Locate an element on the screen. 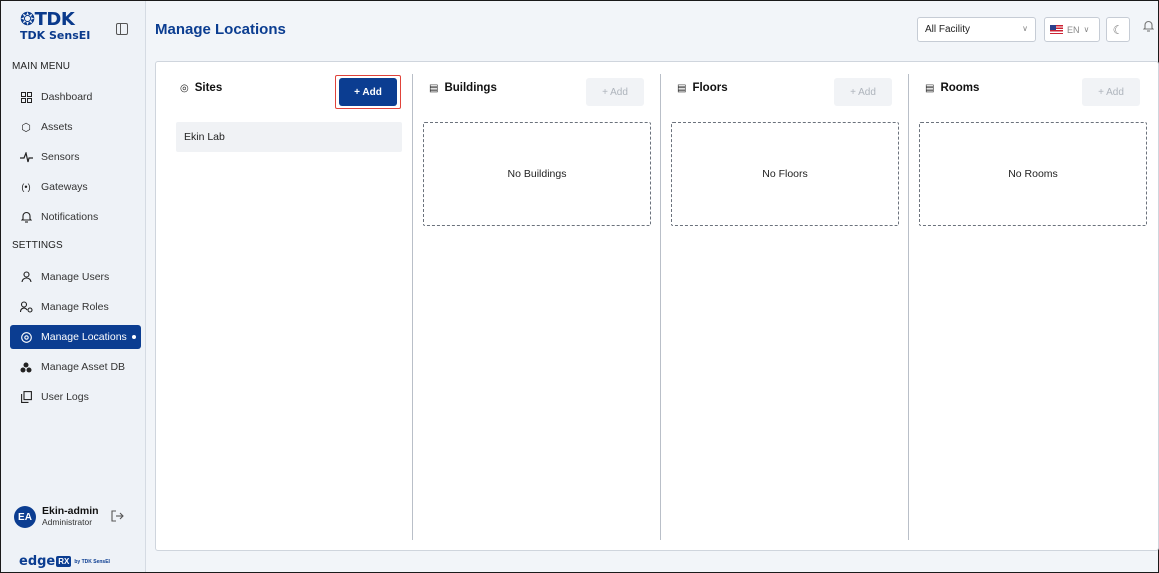  settings-title: SETTINGS is located at coordinates (37, 245).